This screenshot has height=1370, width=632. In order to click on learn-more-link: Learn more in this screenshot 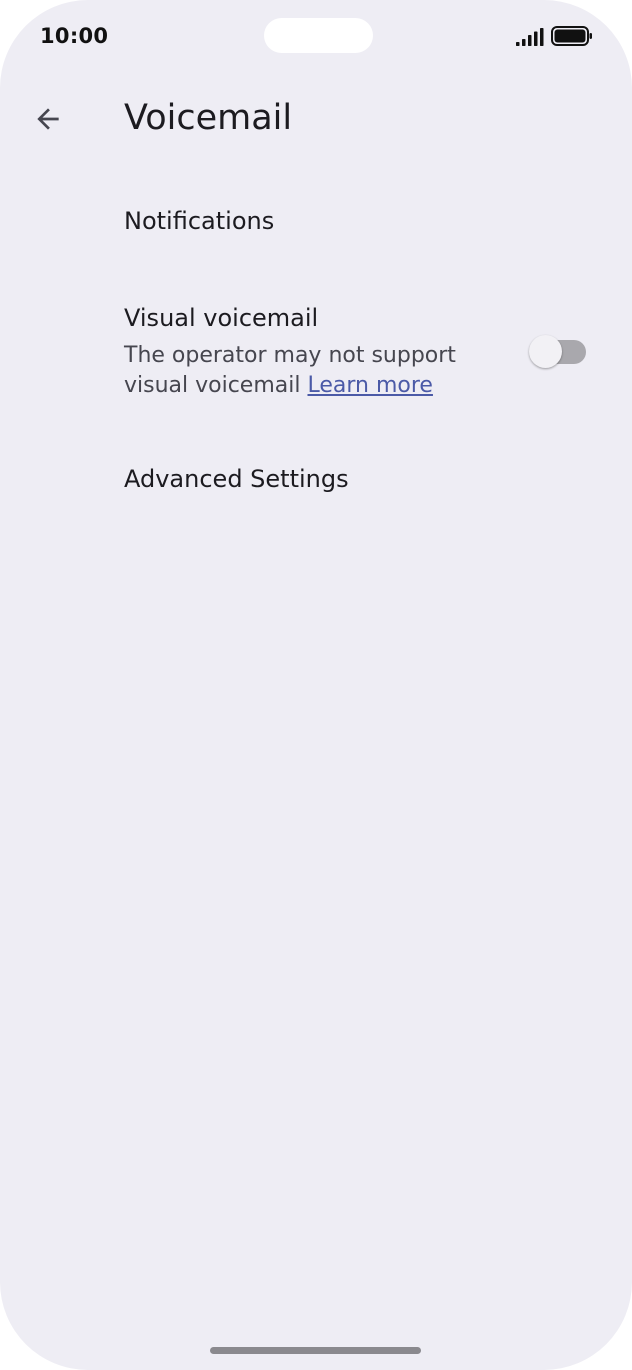, I will do `click(369, 385)`.